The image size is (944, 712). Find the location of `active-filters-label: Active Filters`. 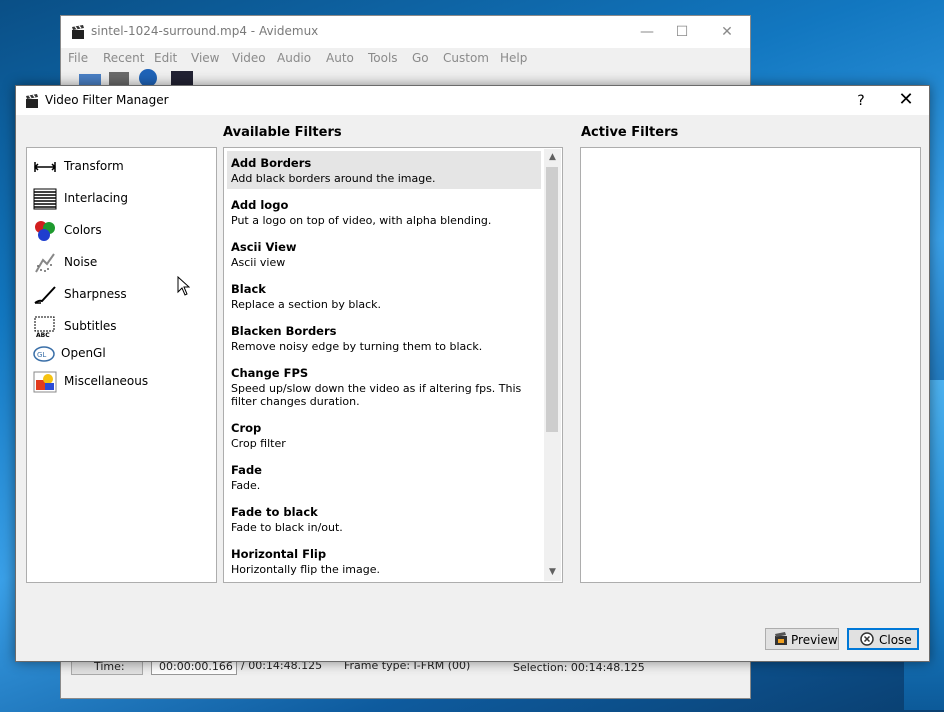

active-filters-label: Active Filters is located at coordinates (630, 132).